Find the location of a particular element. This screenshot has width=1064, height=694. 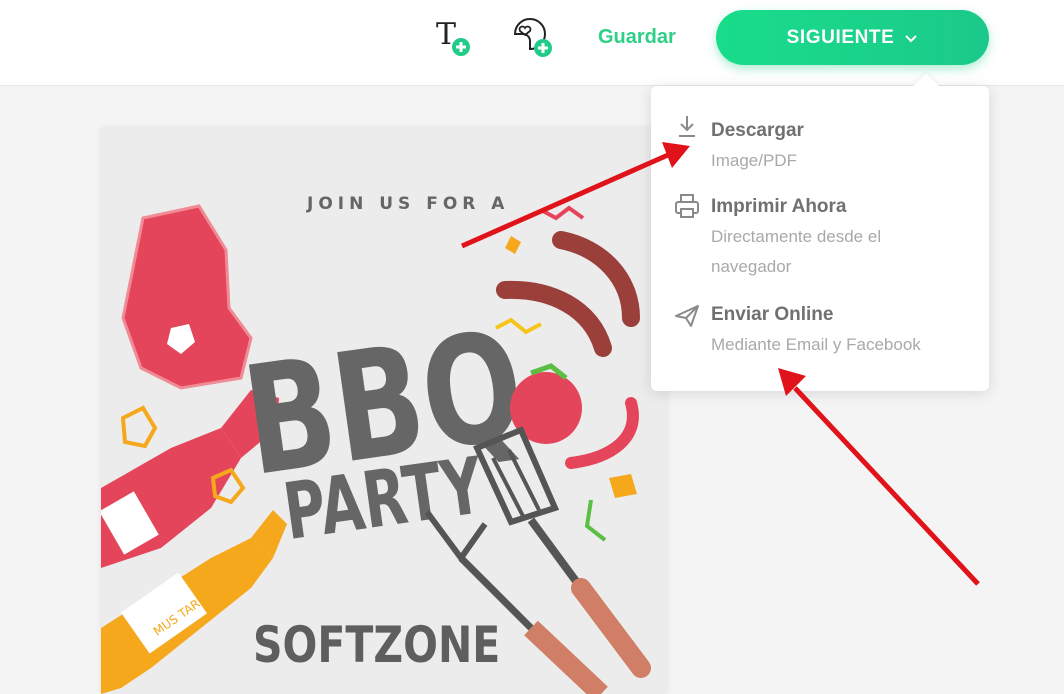

brand-text: SOFTZONE is located at coordinates (377, 645).